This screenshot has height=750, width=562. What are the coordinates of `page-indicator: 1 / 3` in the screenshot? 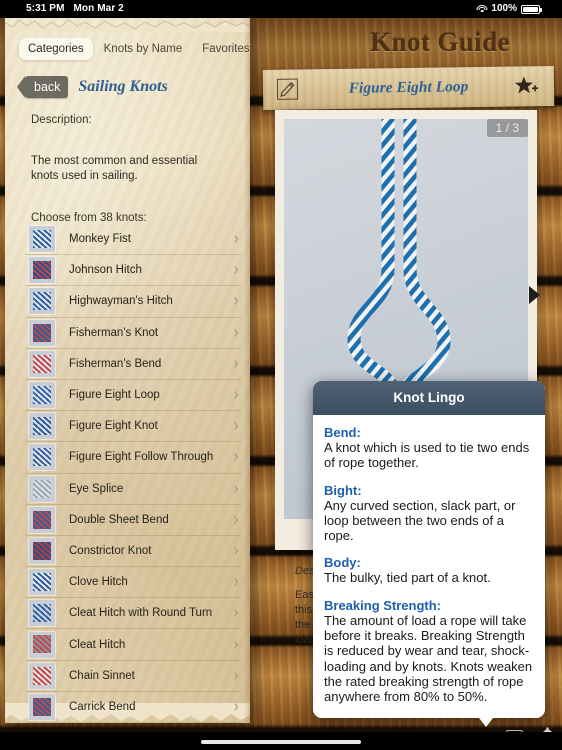 It's located at (507, 128).